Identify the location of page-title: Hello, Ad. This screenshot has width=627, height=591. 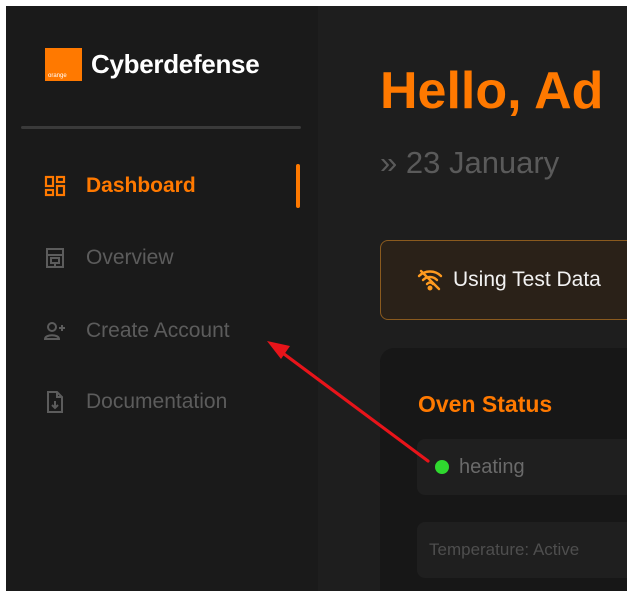
(492, 91).